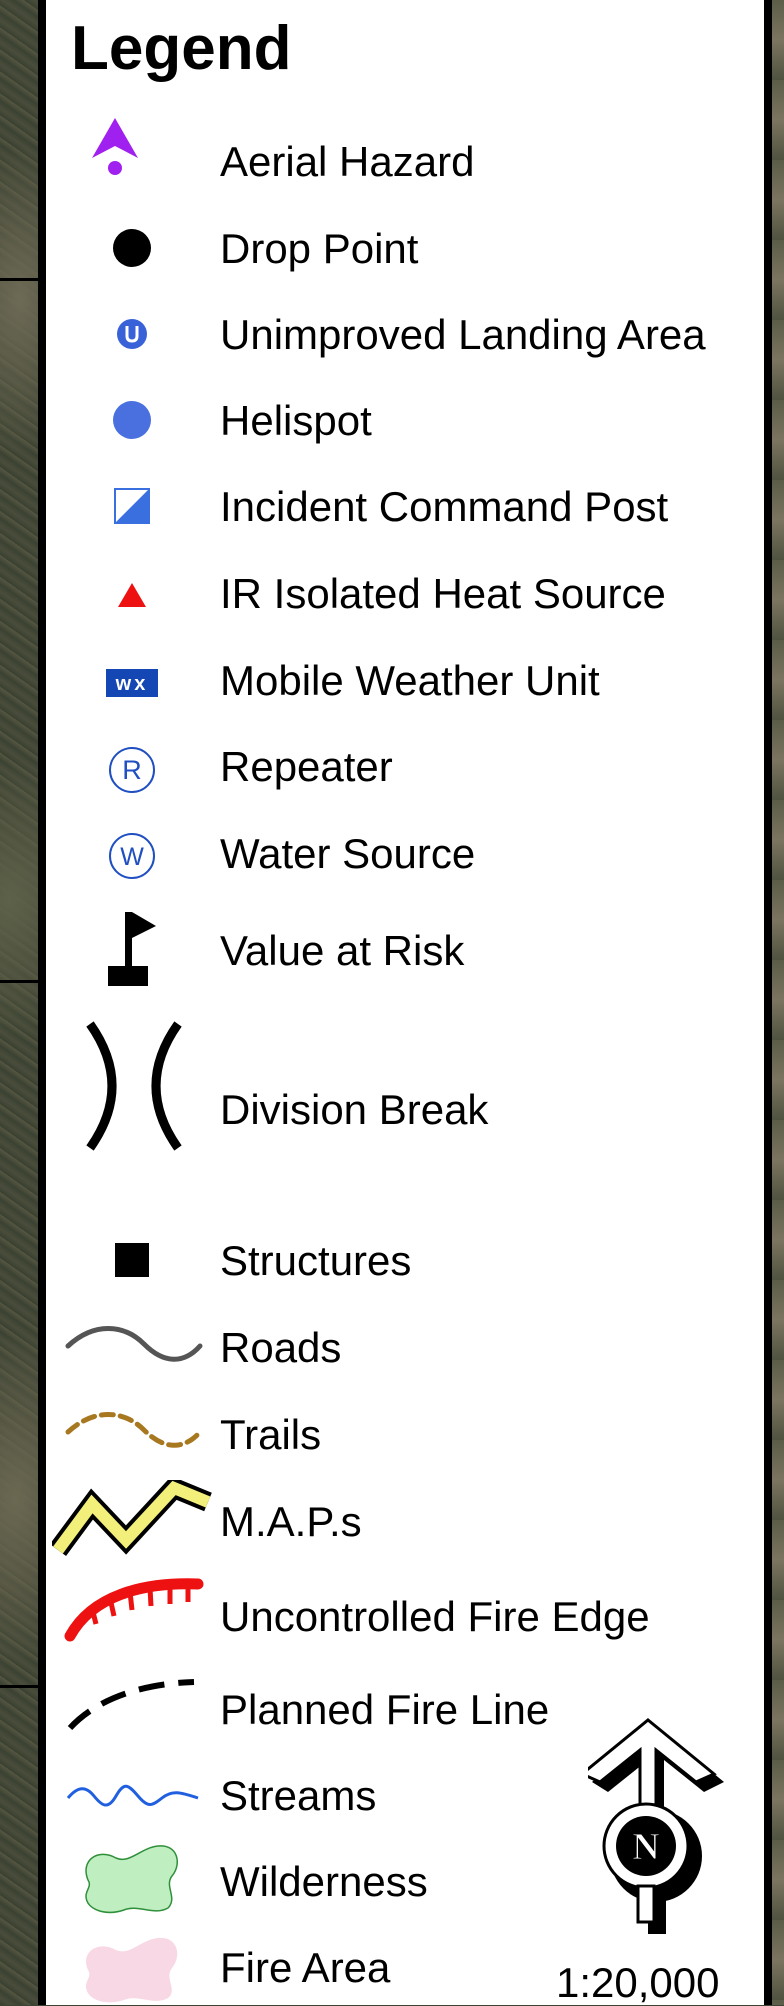 The height and width of the screenshot is (2006, 784). Describe the element at coordinates (347, 161) in the screenshot. I see `legend-label-aerial-hazard: Aerial Hazard` at that location.